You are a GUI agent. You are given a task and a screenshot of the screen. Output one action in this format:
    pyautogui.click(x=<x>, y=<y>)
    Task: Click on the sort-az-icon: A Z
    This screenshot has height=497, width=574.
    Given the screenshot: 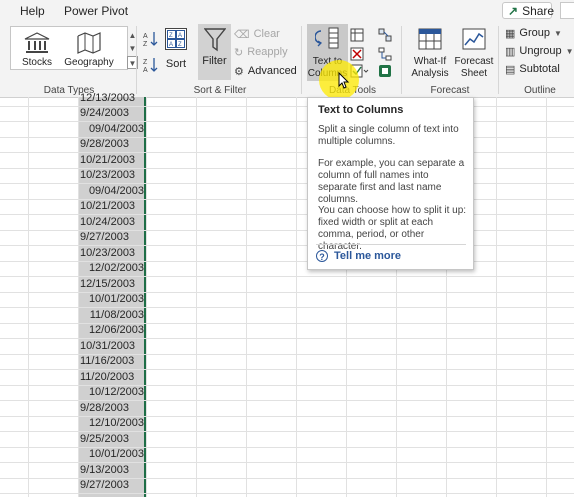 What is the action you would take?
    pyautogui.click(x=150, y=40)
    